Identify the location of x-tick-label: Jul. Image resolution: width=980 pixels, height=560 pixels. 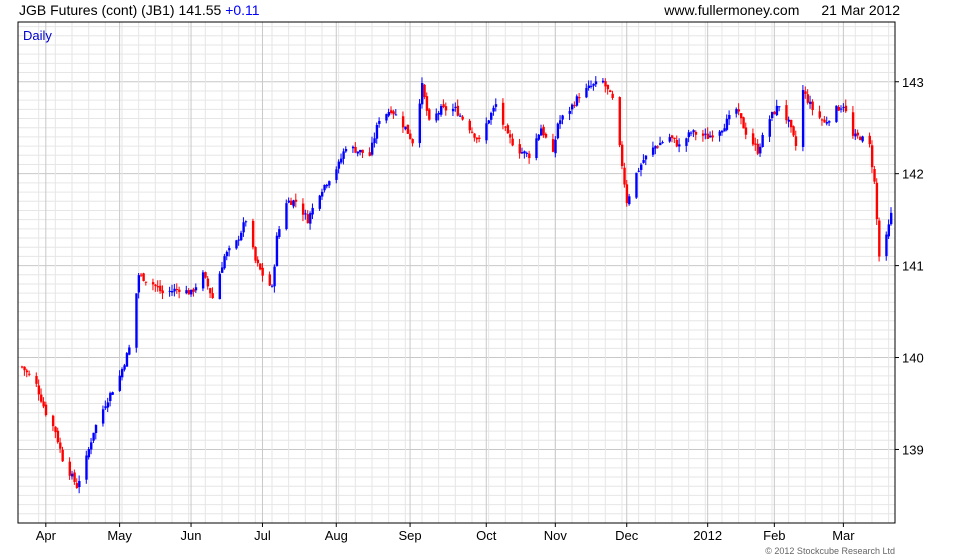
(262, 535).